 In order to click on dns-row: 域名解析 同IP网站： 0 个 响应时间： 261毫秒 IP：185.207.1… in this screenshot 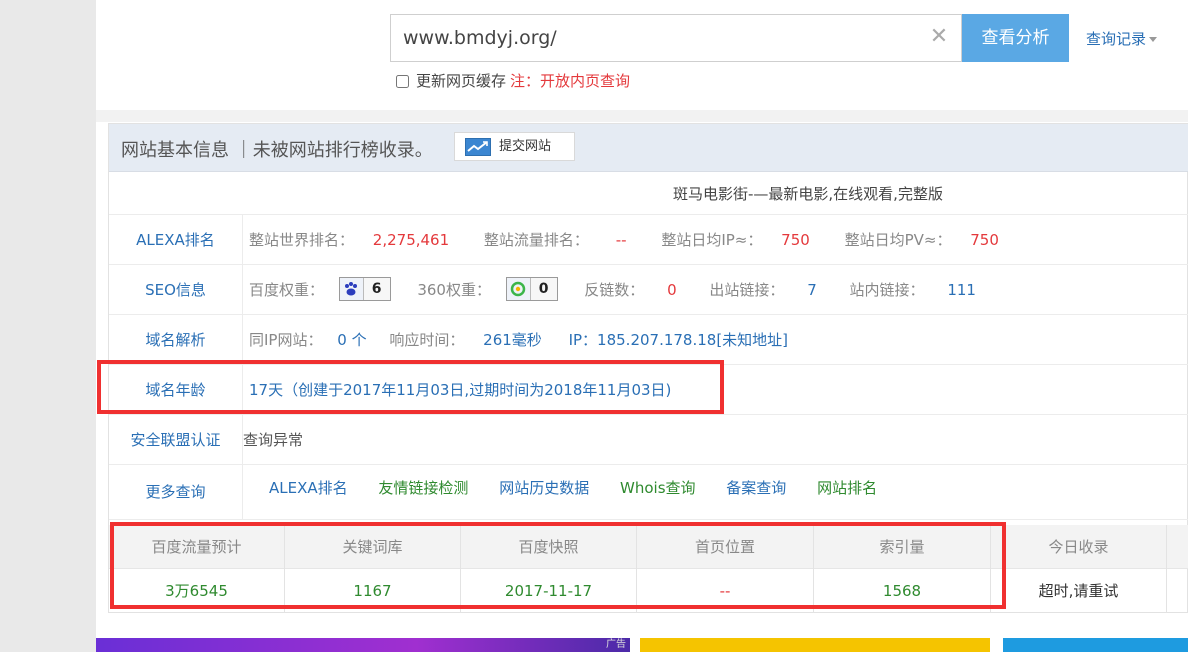, I will do `click(648, 340)`.